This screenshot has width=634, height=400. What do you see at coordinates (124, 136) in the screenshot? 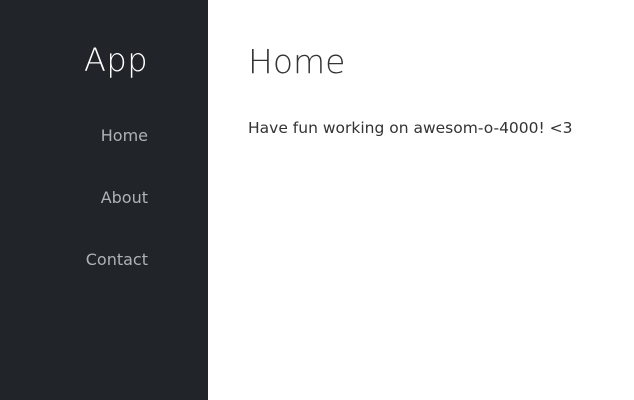
I see `nav-link-home: Home` at bounding box center [124, 136].